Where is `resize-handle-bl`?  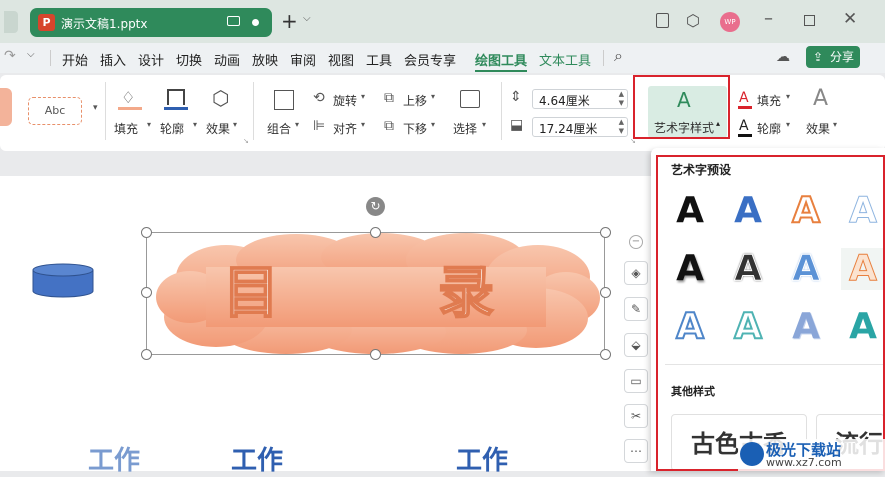
resize-handle-bl is located at coordinates (146, 354).